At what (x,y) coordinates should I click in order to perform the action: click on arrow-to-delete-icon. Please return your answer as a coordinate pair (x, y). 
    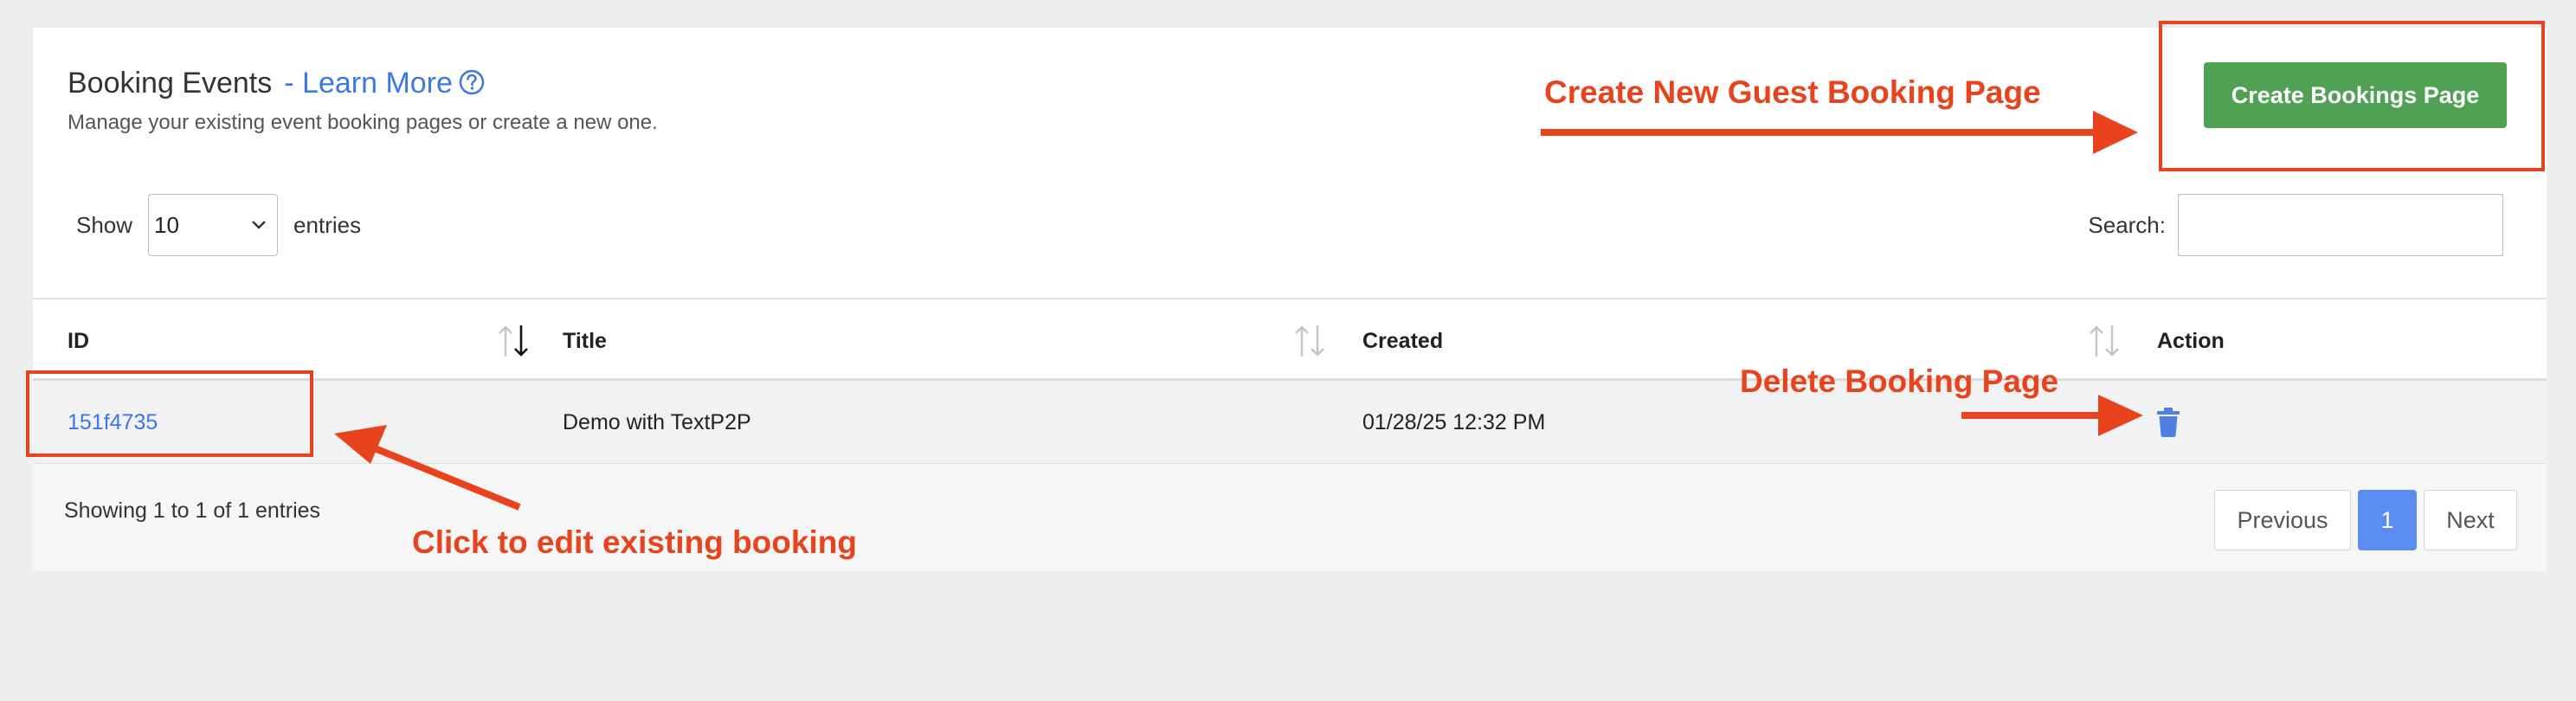
    Looking at the image, I should click on (2052, 415).